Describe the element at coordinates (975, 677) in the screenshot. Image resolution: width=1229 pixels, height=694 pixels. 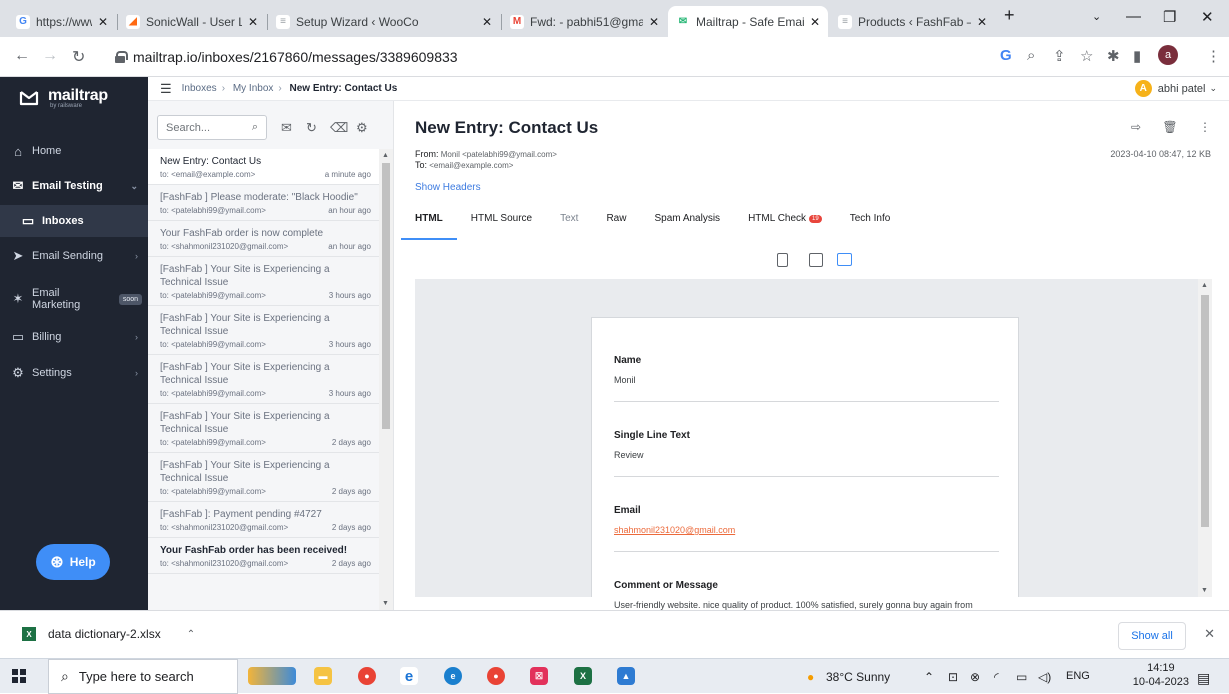
I see `tray-sync-icon: ⊗` at that location.